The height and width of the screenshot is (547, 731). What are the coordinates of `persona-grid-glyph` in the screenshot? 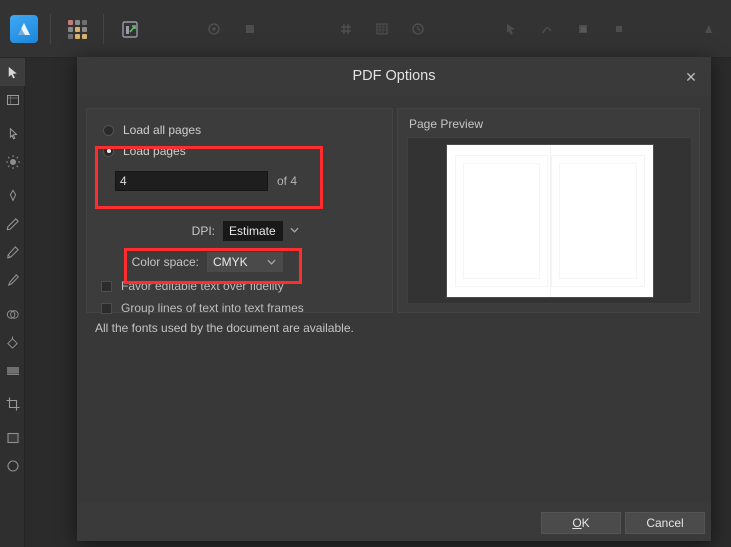 It's located at (77, 29).